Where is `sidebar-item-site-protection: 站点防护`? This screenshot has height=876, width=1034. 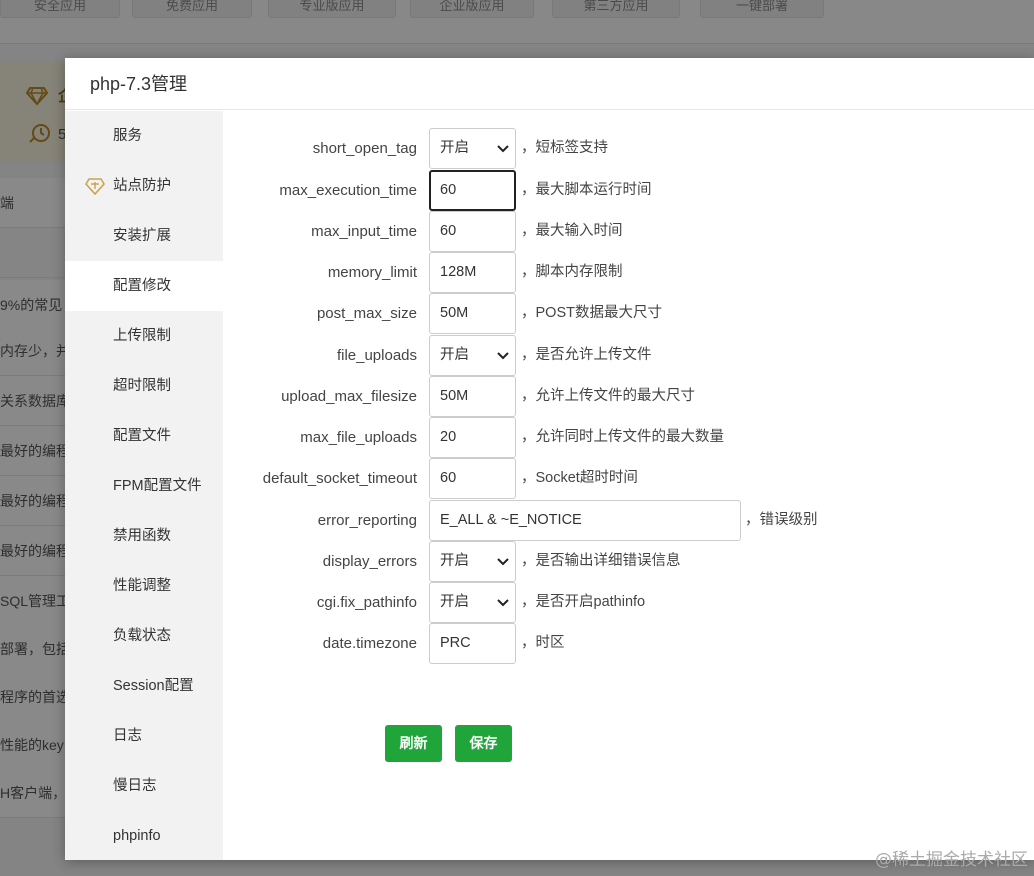 sidebar-item-site-protection: 站点防护 is located at coordinates (144, 186).